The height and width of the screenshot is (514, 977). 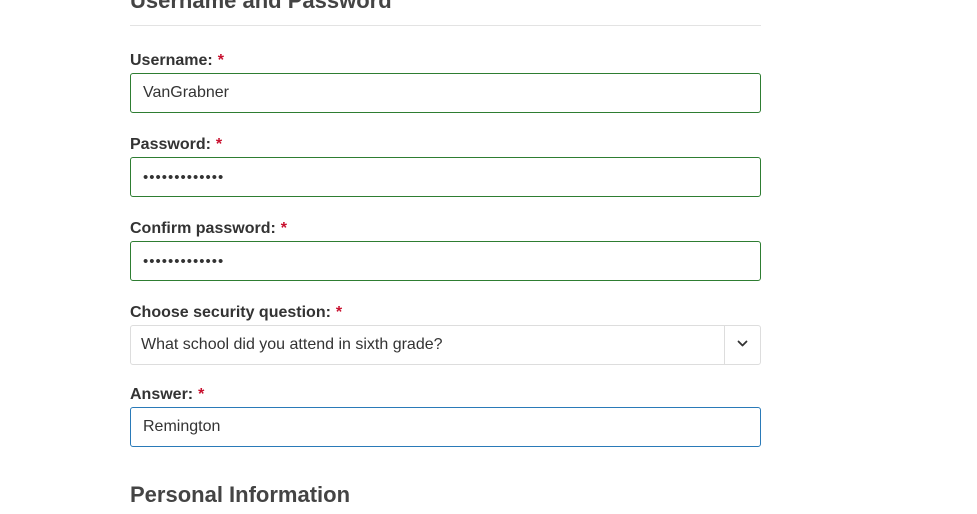 What do you see at coordinates (162, 394) in the screenshot?
I see `answer-label-text: Answer:` at bounding box center [162, 394].